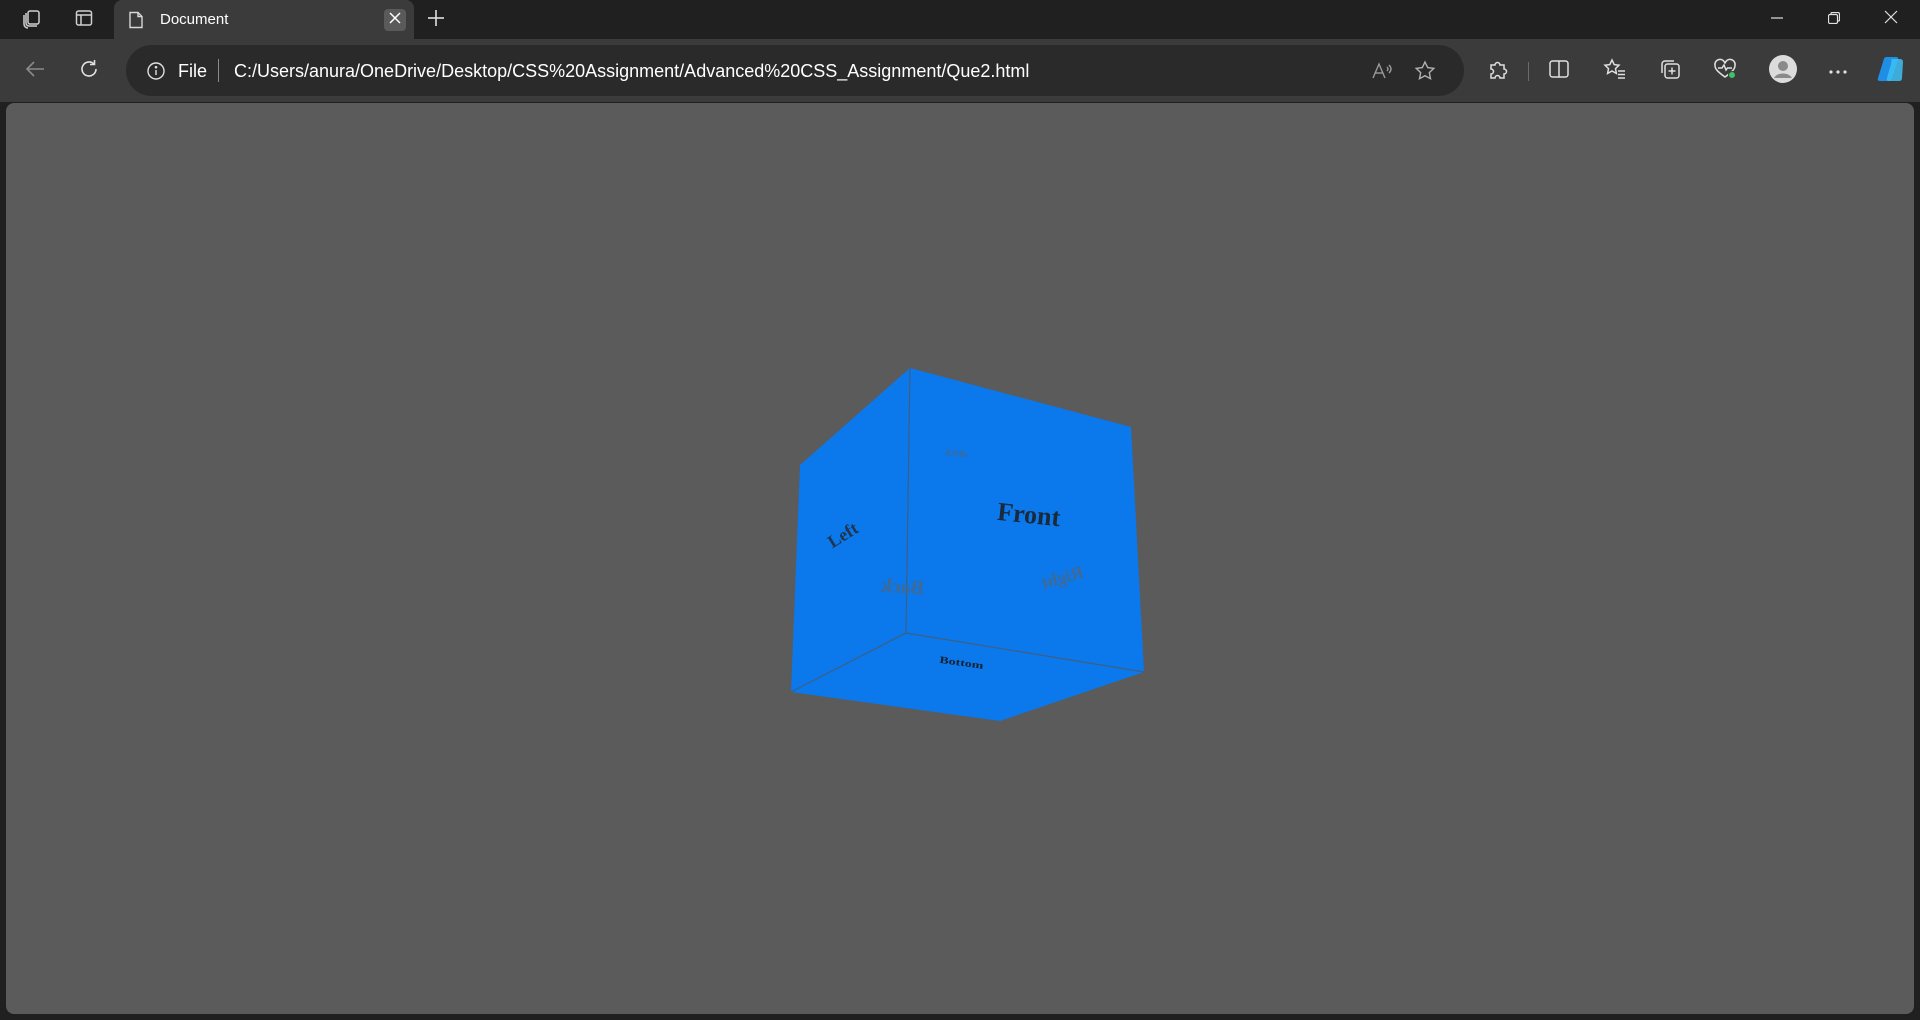 This screenshot has width=1920, height=1020. I want to click on plus-icon, so click(436, 20).